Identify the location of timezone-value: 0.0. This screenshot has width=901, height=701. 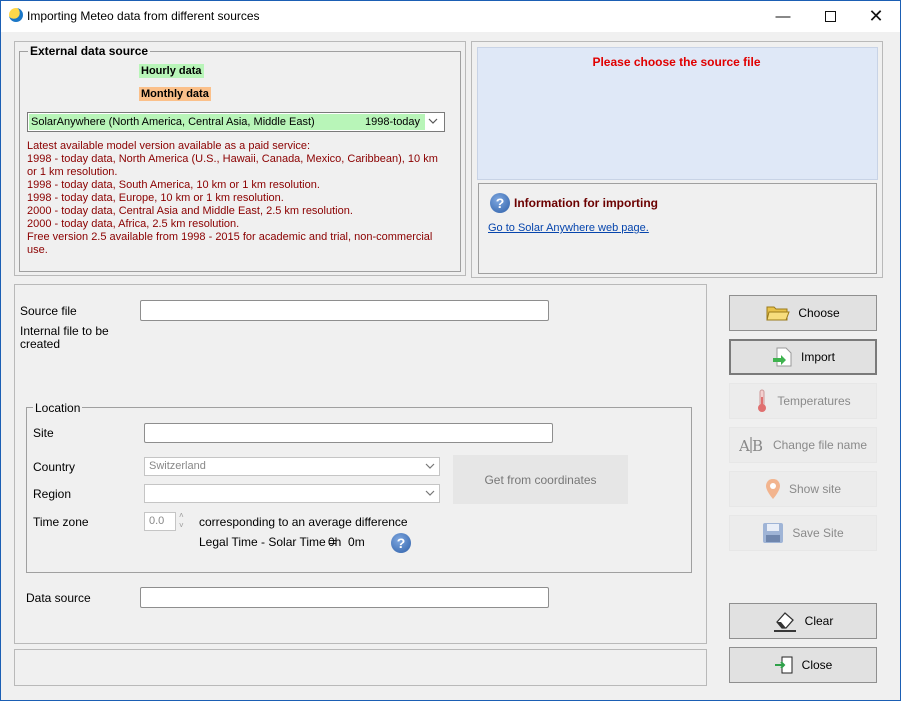
(157, 521).